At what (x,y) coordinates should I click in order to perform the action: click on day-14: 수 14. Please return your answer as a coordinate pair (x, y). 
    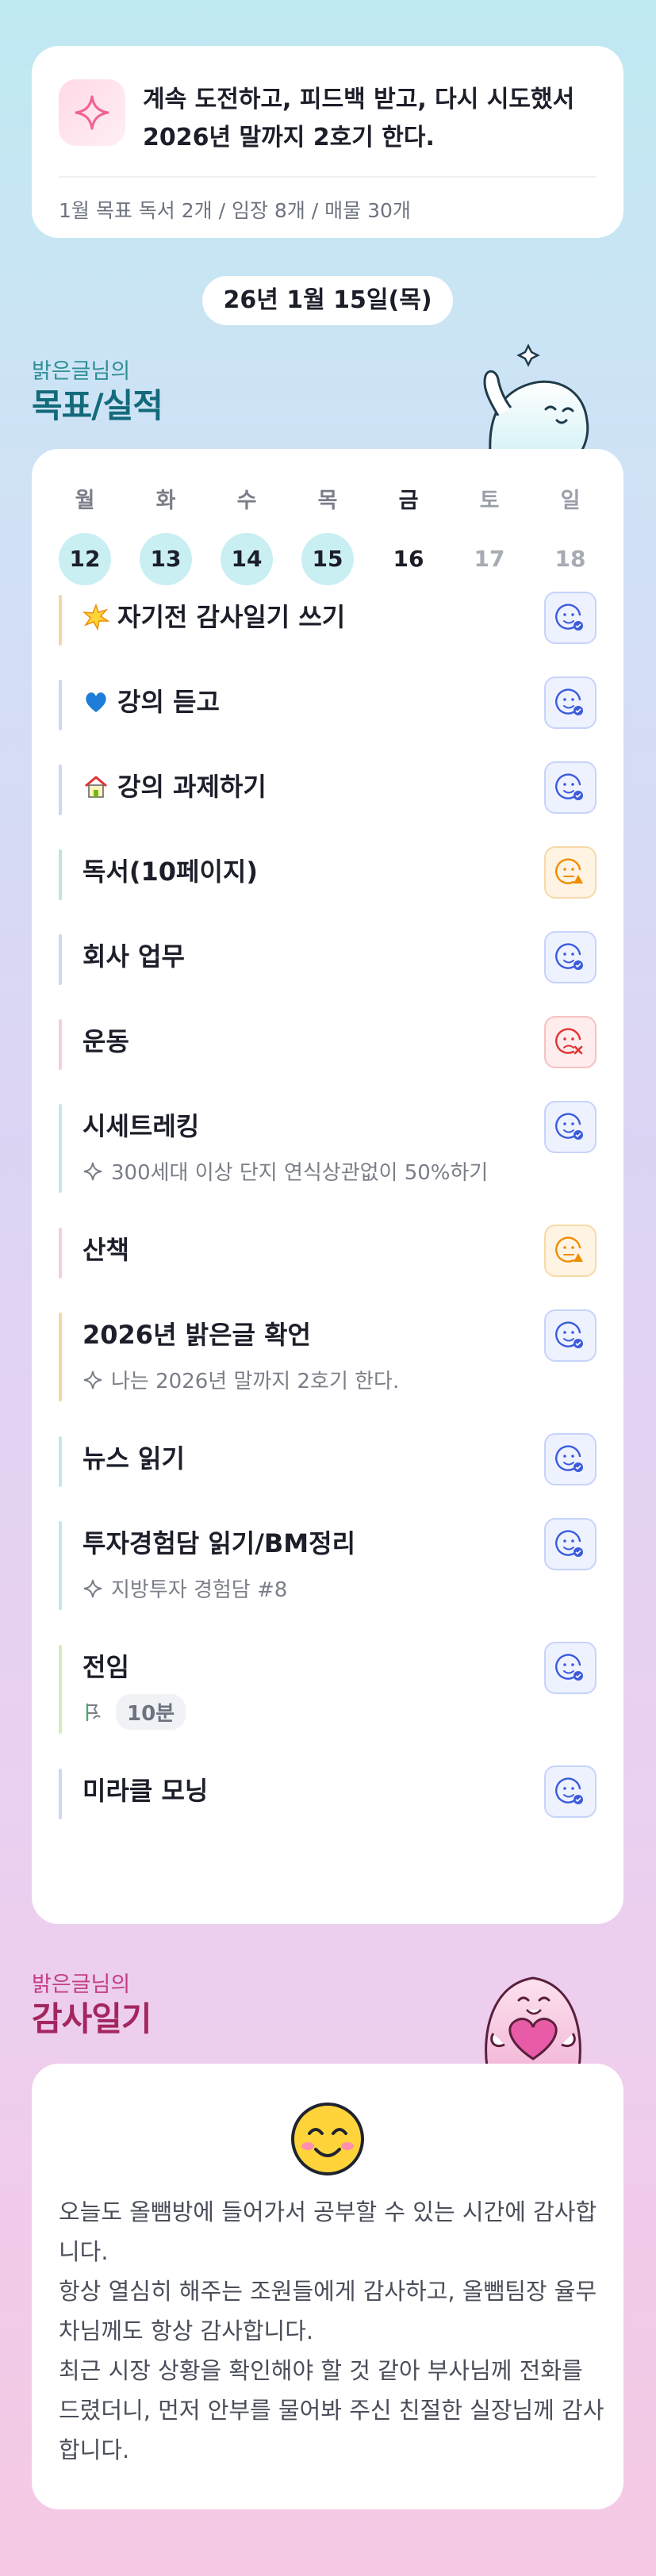
    Looking at the image, I should click on (247, 535).